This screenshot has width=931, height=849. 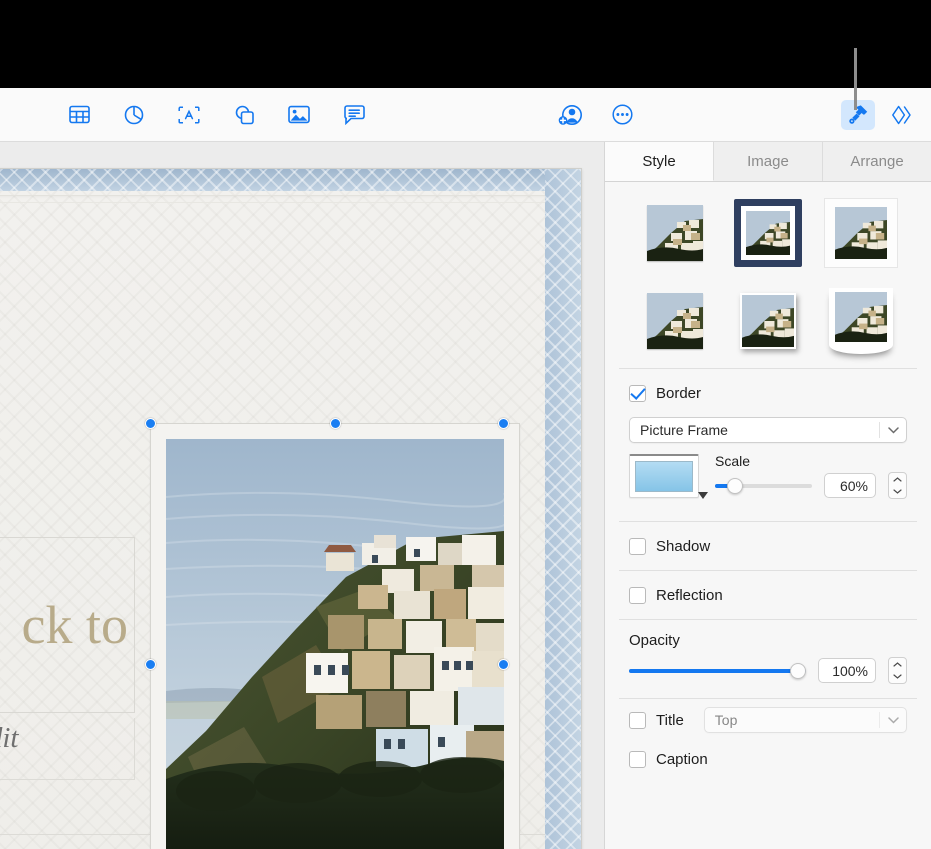 I want to click on tab-image: Image, so click(x=768, y=161).